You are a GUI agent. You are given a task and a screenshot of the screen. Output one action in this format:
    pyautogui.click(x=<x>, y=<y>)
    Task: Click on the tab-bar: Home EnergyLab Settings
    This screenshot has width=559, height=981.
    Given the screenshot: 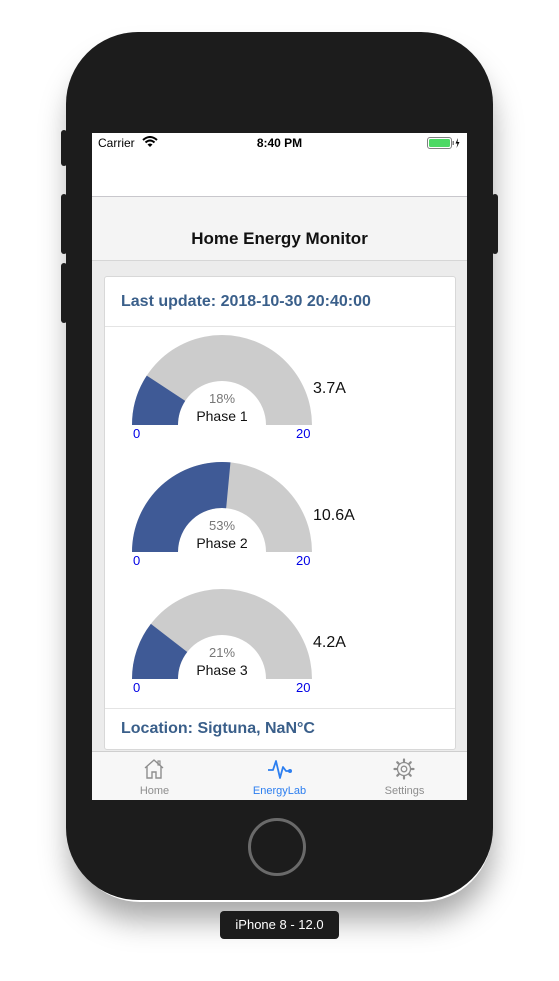 What is the action you would take?
    pyautogui.click(x=279, y=775)
    